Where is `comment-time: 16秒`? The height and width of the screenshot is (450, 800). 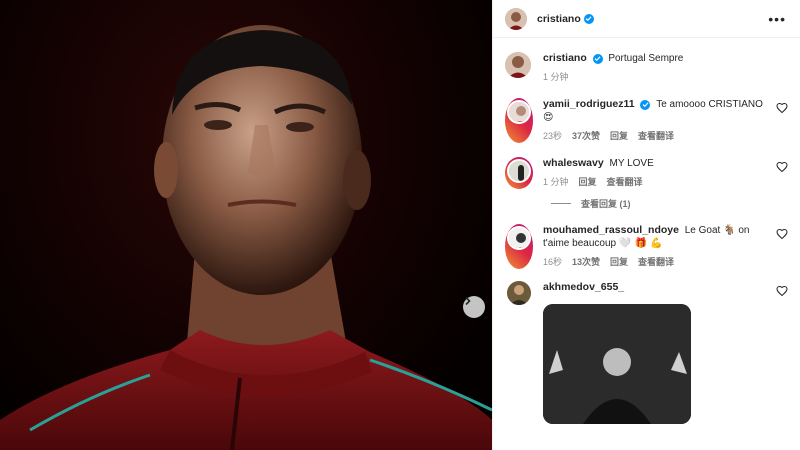
comment-time: 16秒 is located at coordinates (553, 262).